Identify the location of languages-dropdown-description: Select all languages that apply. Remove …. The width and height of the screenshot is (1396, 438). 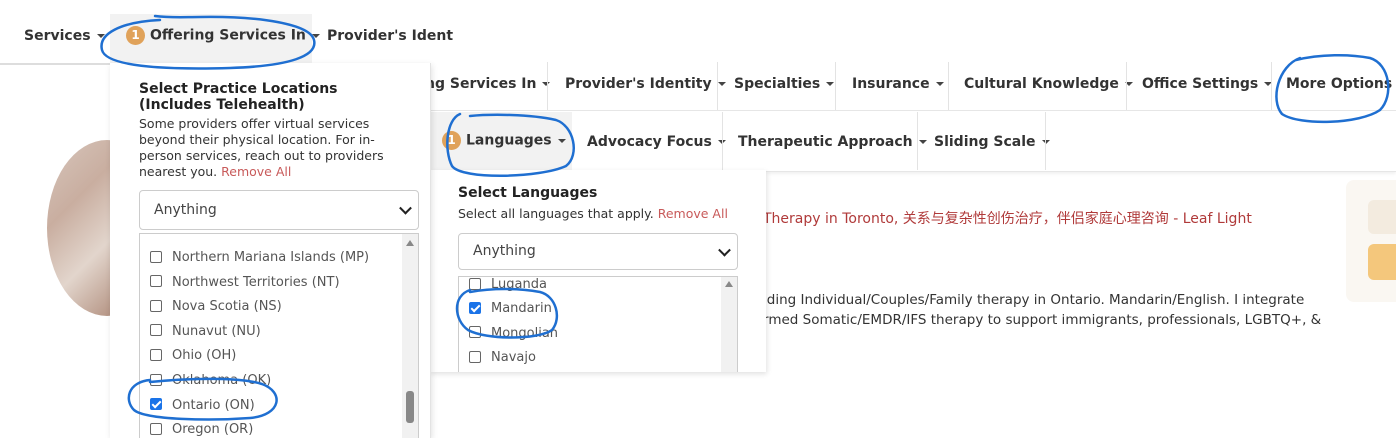
(593, 213).